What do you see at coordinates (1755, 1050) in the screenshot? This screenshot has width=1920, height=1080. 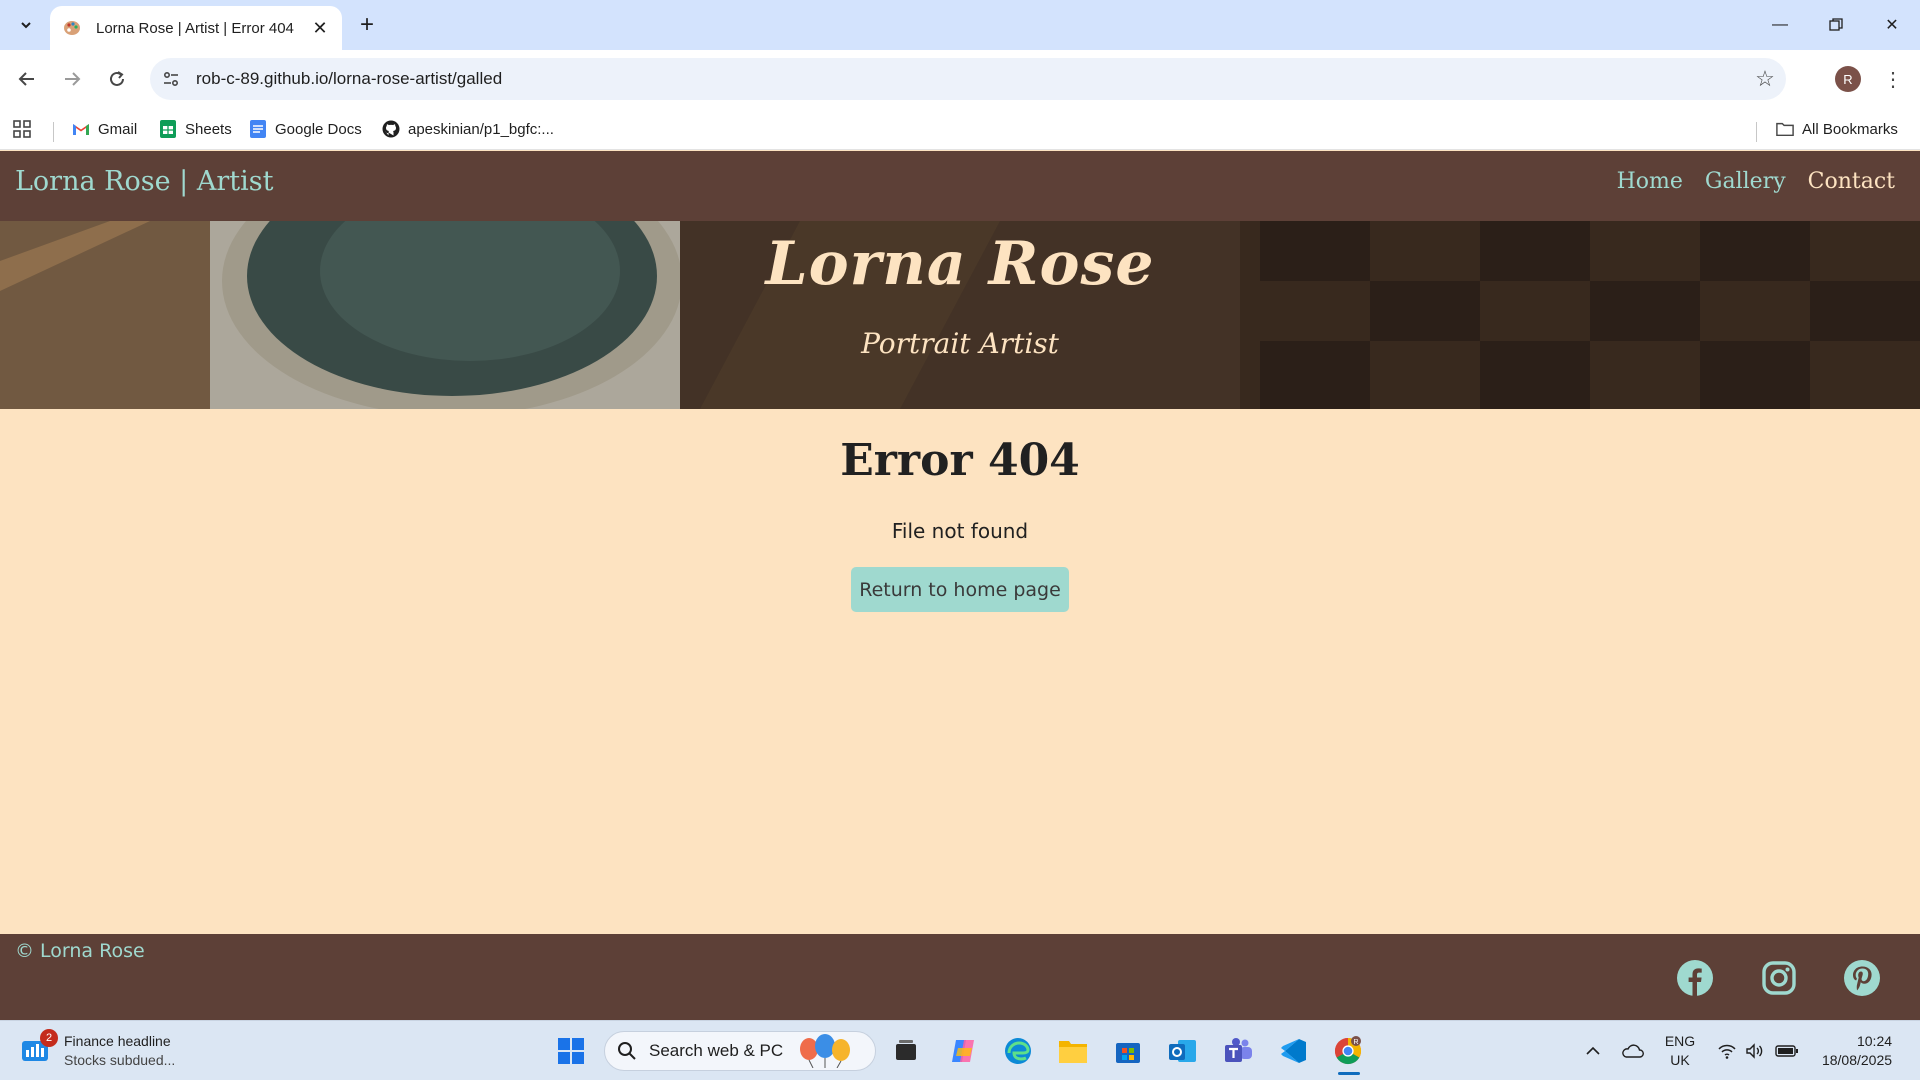 I see `volume-icon` at bounding box center [1755, 1050].